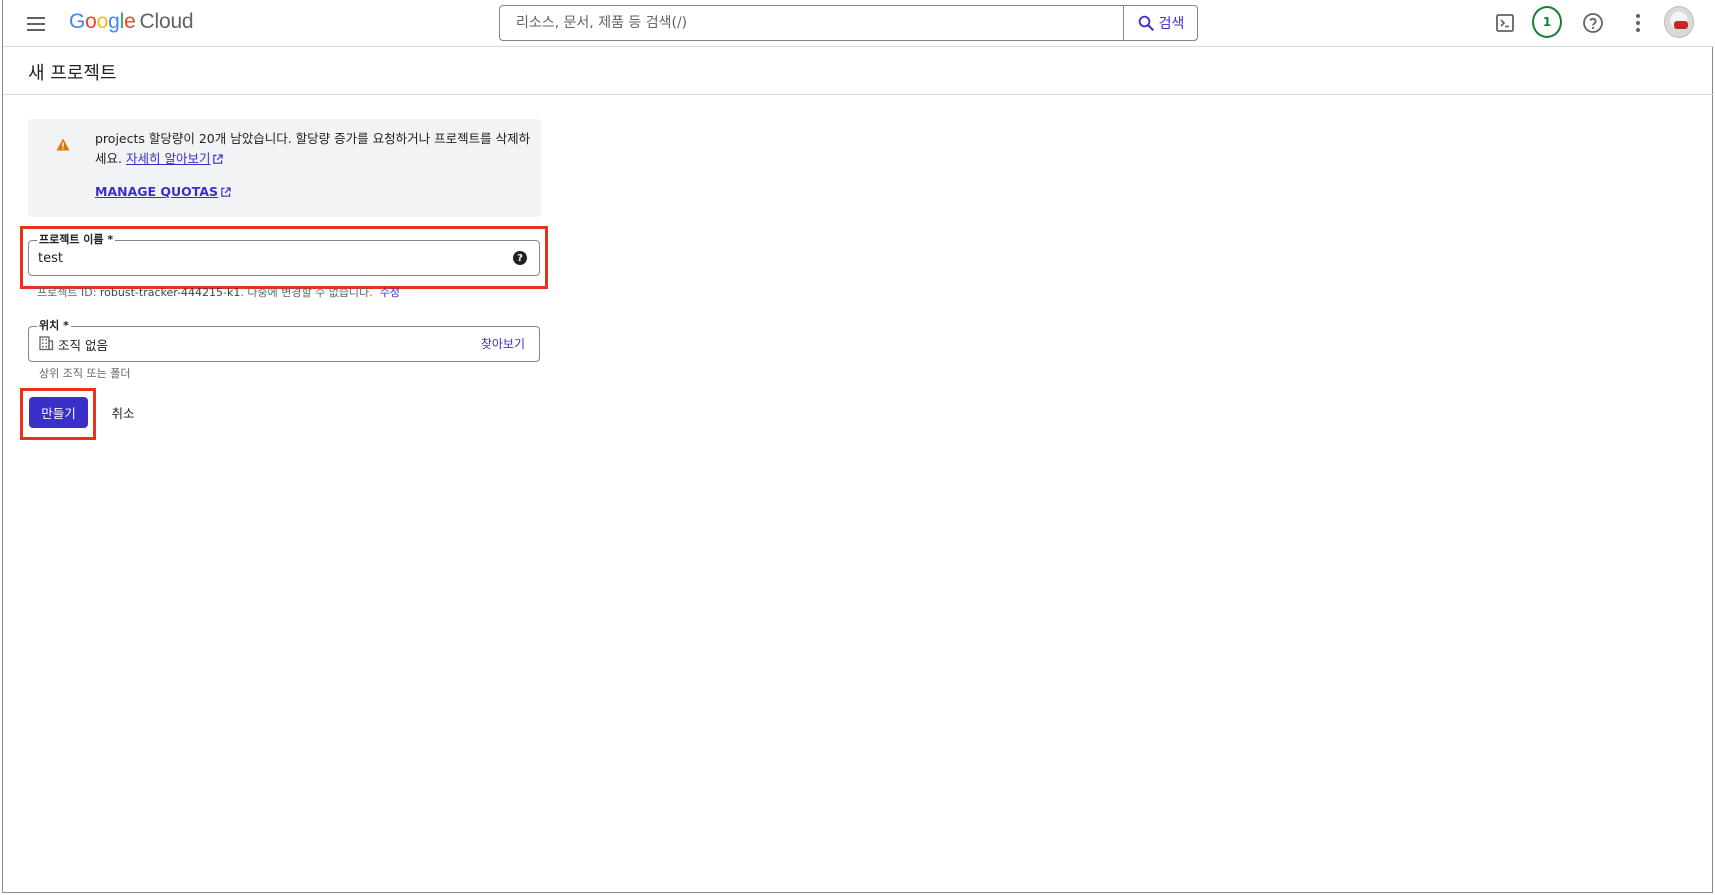 This screenshot has height=895, width=1715. Describe the element at coordinates (63, 144) in the screenshot. I see `warning-icon` at that location.